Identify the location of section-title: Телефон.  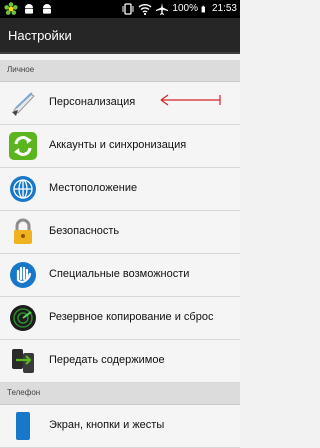
(24, 392).